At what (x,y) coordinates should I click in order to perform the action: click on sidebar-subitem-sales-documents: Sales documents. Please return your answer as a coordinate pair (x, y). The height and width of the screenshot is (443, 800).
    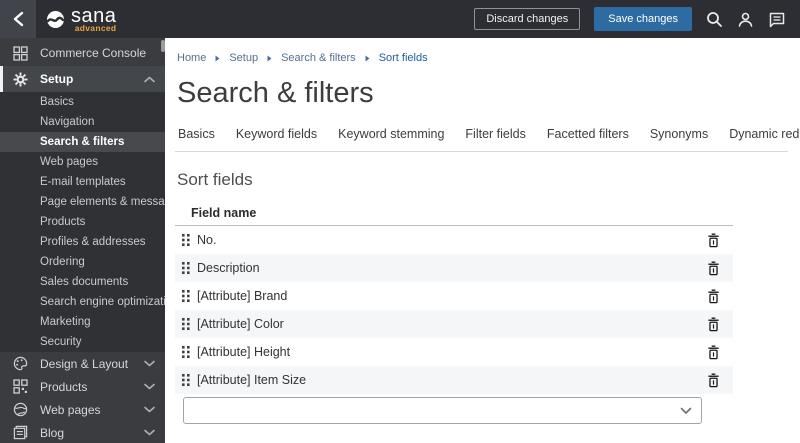
    Looking at the image, I should click on (82, 282).